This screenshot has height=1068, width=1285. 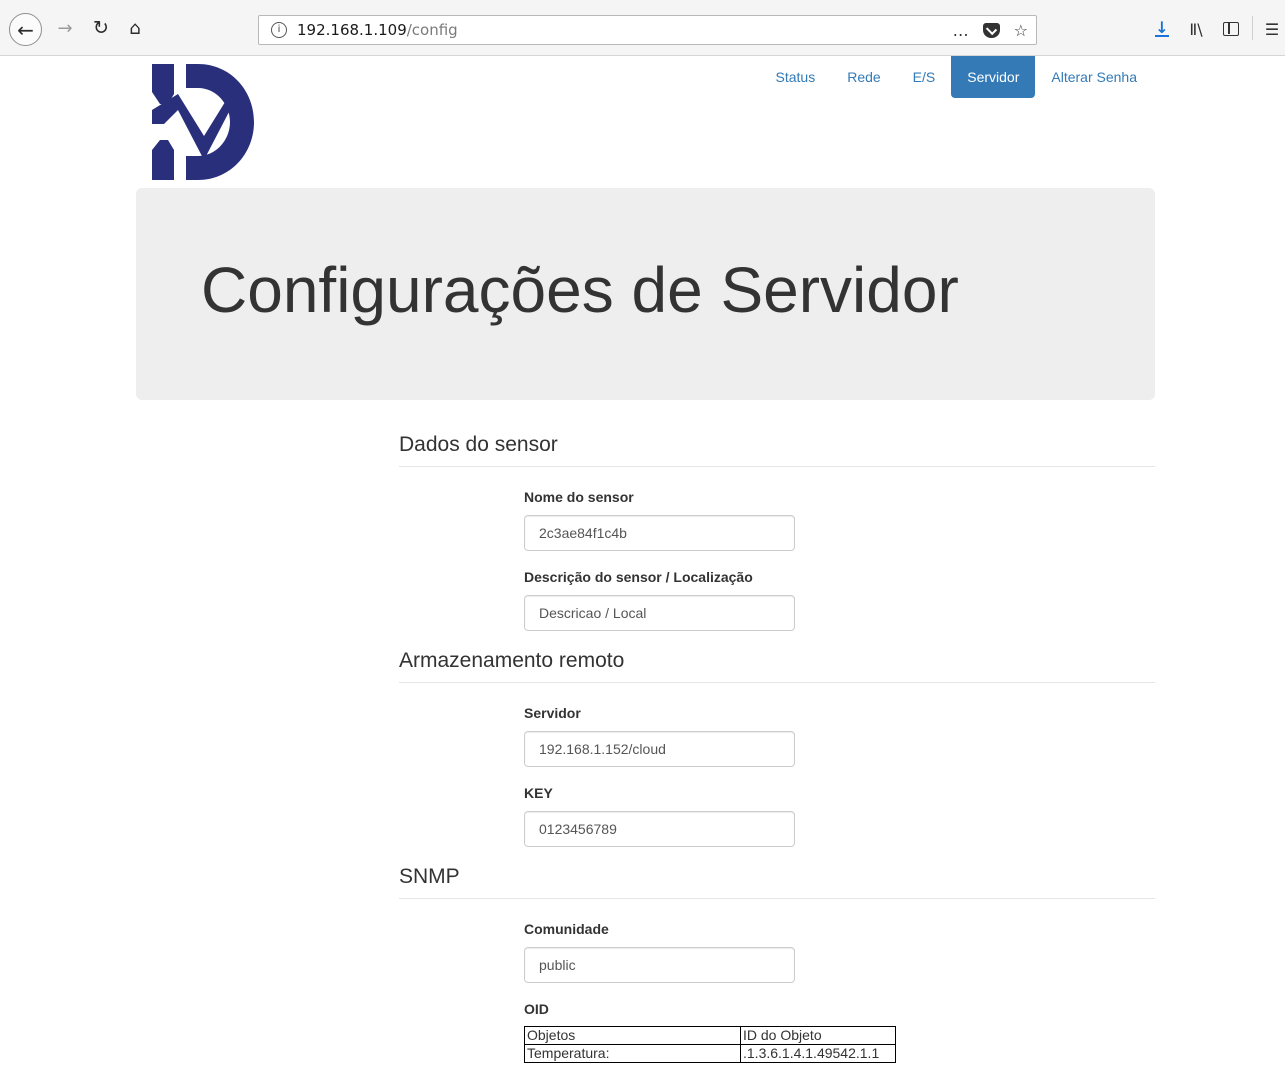 I want to click on table-header-row: Objetos ID do Objeto, so click(x=710, y=1035).